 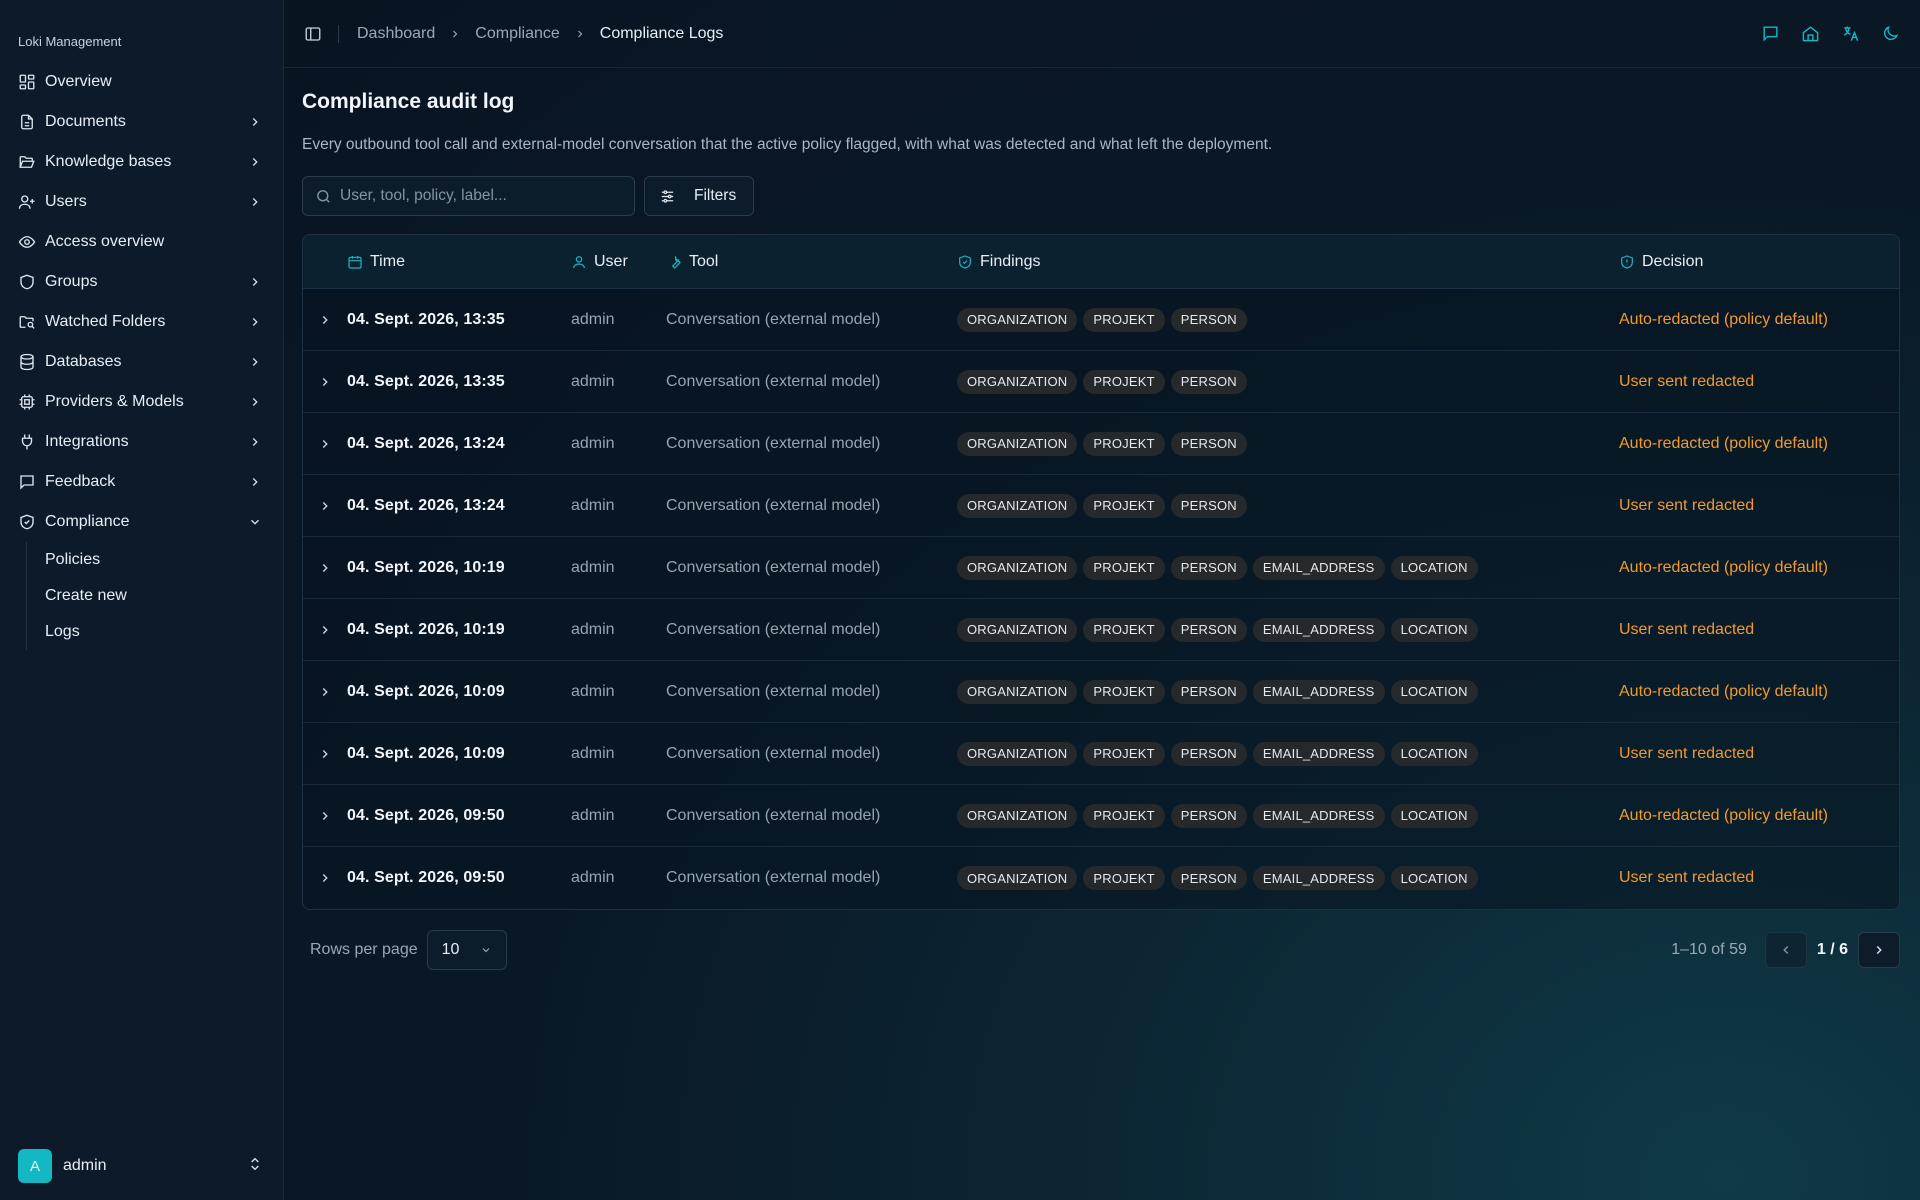 I want to click on column-header-user: User, so click(x=618, y=262).